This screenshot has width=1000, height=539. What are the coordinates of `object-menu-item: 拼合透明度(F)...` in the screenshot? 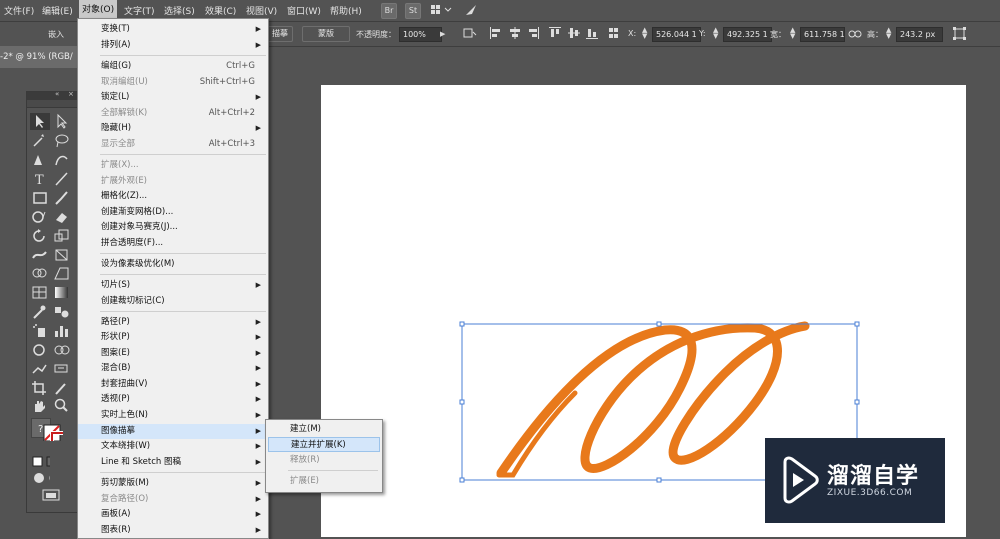 It's located at (173, 243).